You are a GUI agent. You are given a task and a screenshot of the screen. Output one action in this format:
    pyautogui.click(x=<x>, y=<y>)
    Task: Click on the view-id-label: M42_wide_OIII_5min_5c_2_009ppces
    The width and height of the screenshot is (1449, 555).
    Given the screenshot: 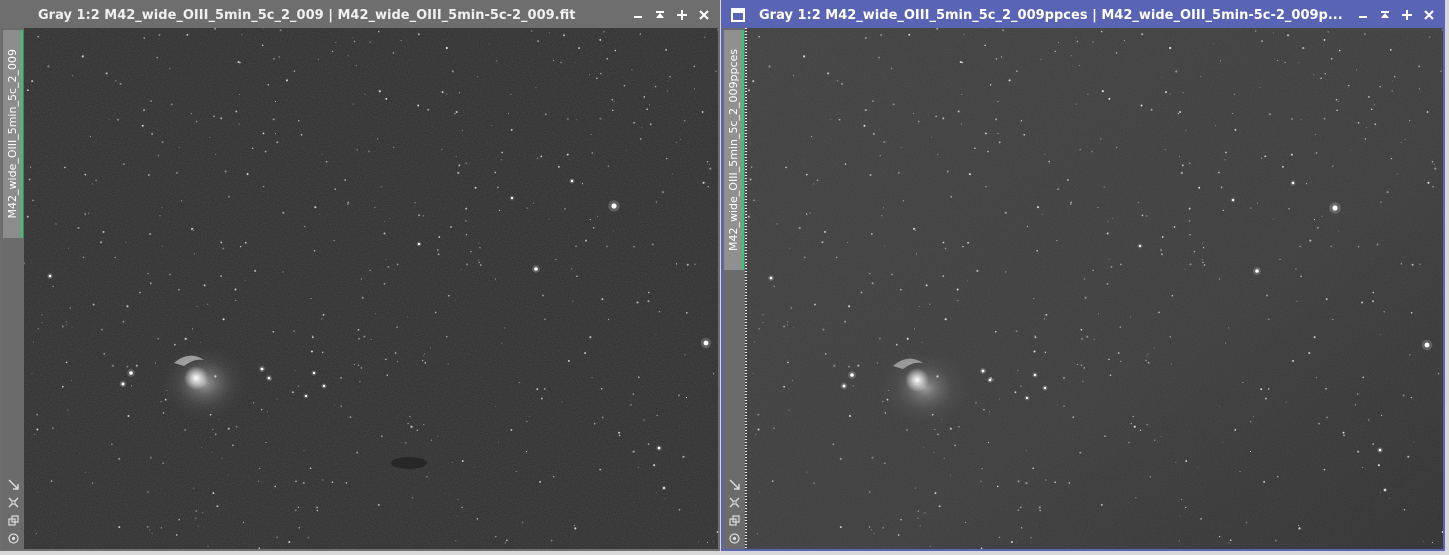 What is the action you would take?
    pyautogui.click(x=733, y=150)
    